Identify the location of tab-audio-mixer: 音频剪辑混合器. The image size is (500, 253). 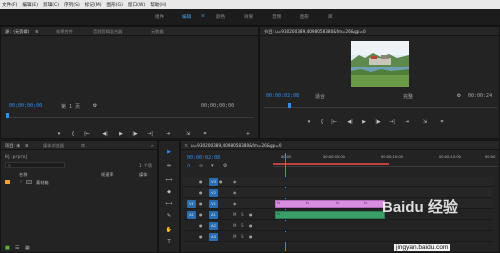
(107, 32).